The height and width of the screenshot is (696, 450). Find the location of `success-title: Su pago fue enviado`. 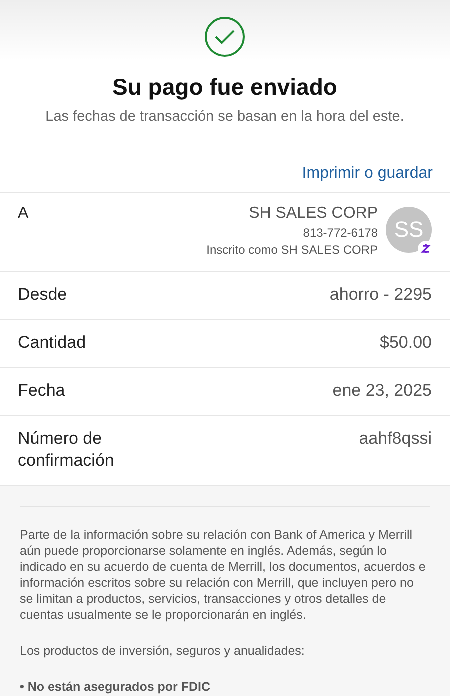

success-title: Su pago fue enviado is located at coordinates (225, 87).